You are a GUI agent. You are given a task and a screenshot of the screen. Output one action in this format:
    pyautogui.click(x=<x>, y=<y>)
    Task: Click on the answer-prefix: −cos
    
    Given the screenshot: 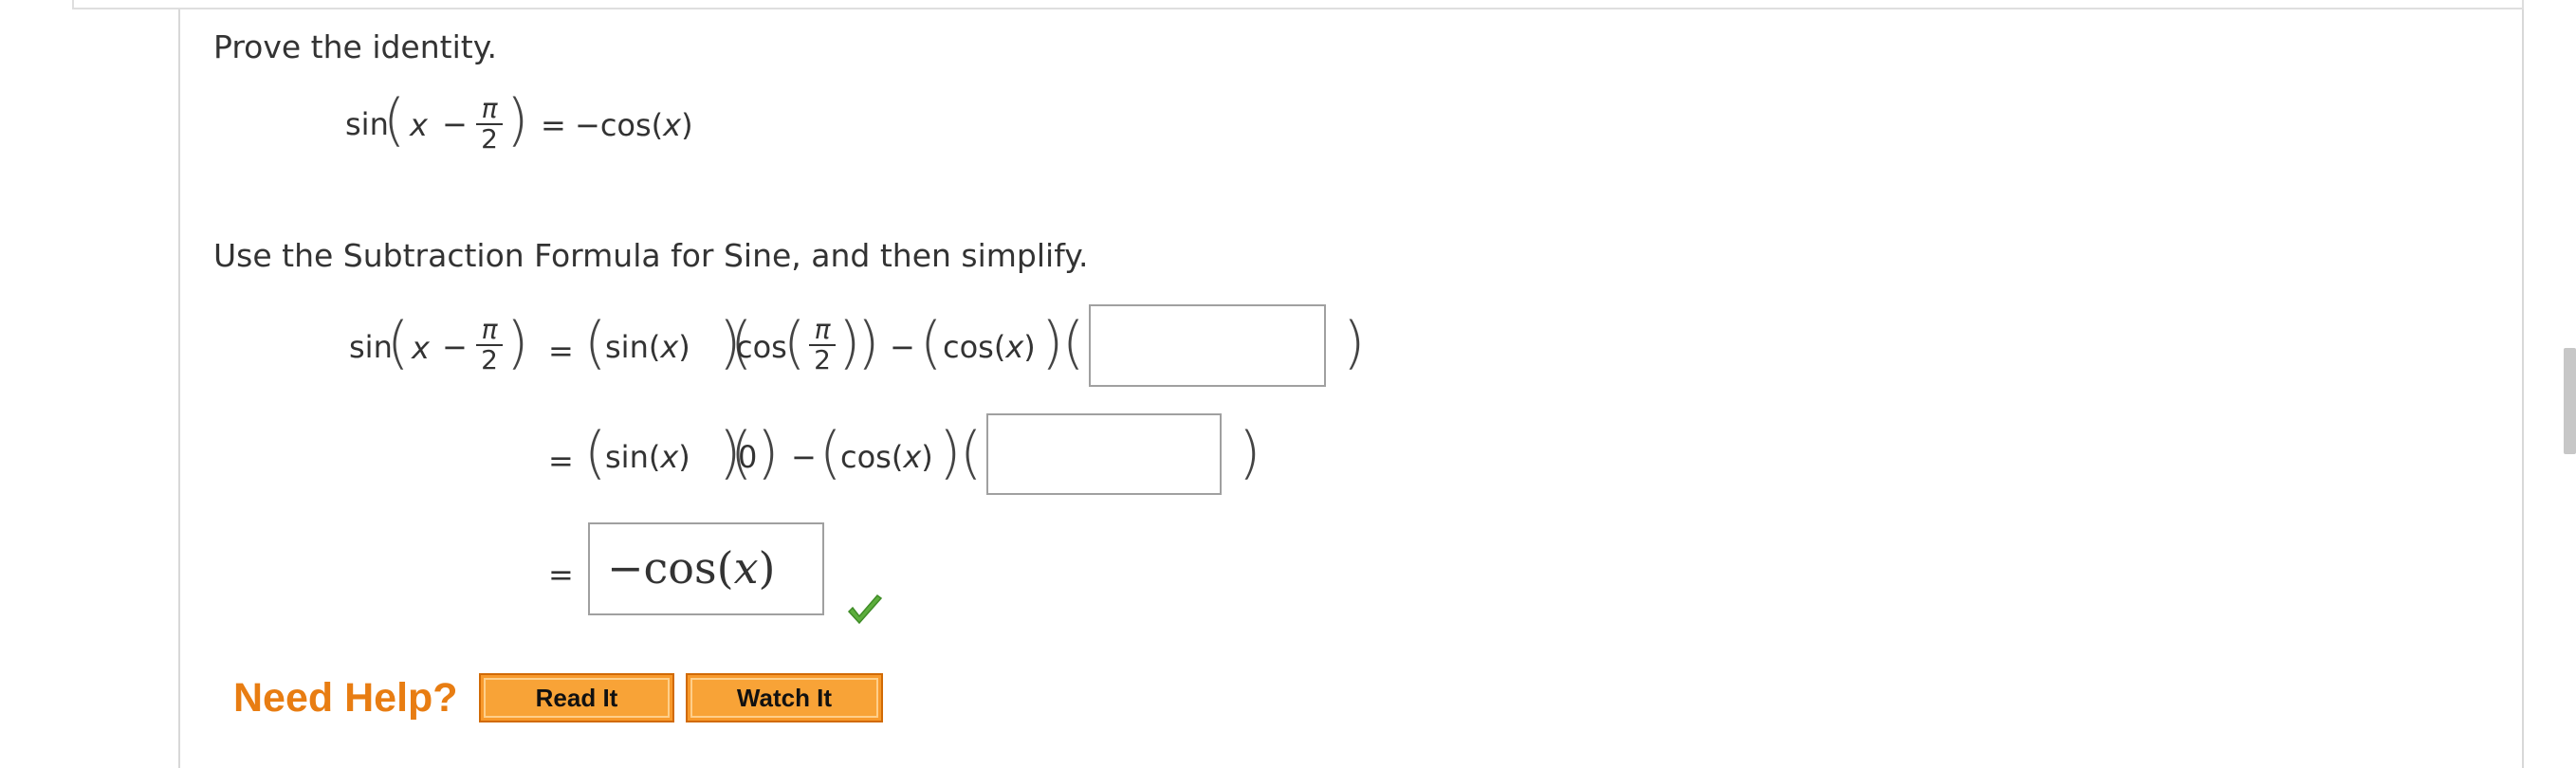 What is the action you would take?
    pyautogui.click(x=662, y=568)
    